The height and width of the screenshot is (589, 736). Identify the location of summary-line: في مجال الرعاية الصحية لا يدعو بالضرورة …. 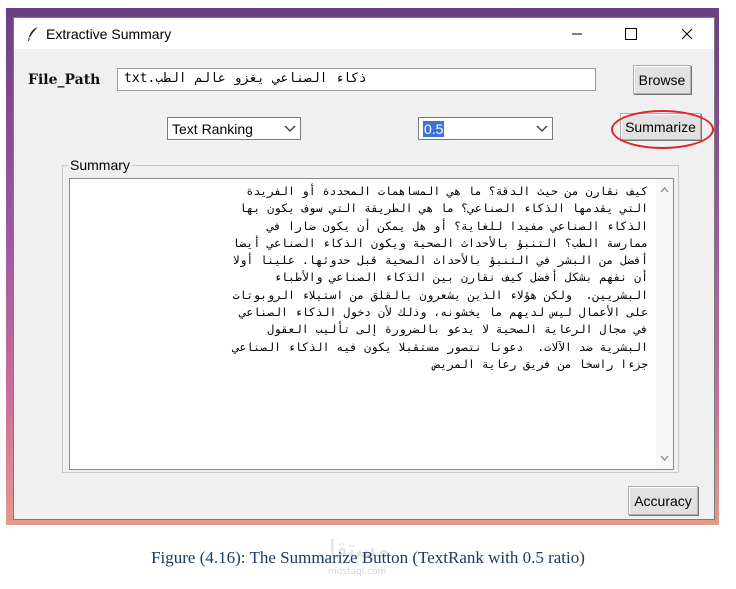
(457, 329).